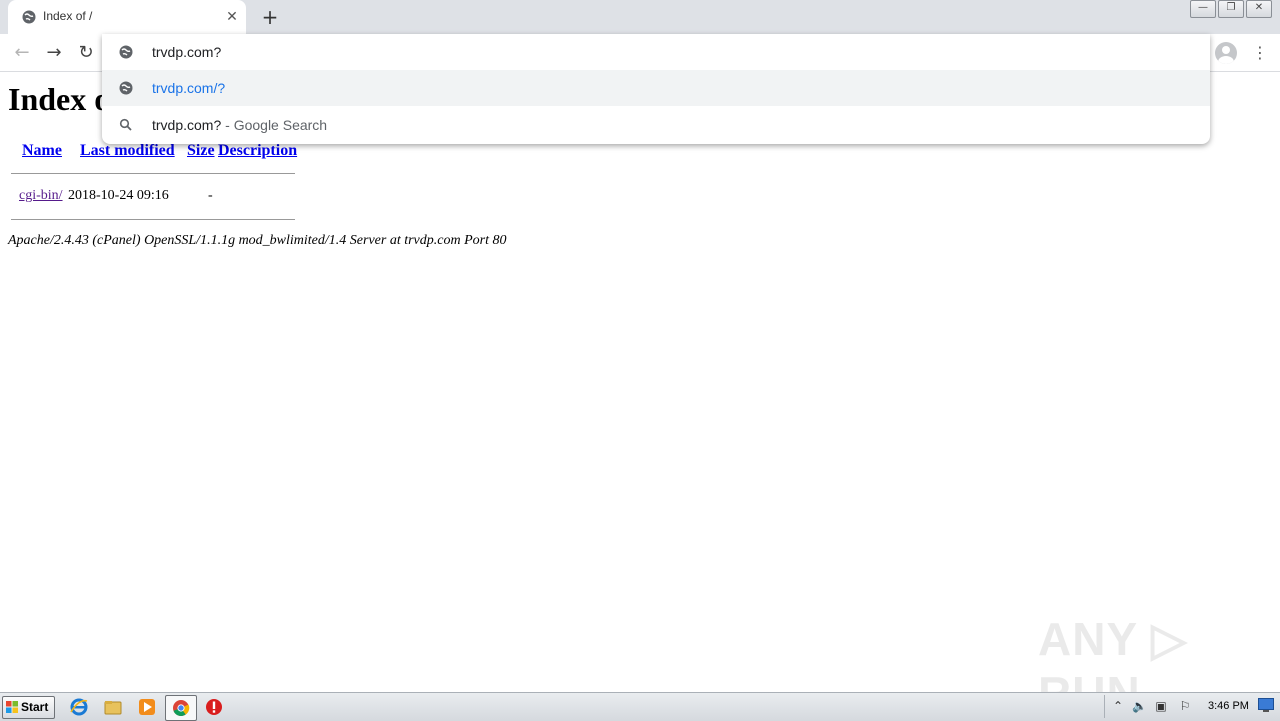 The image size is (1280, 721). I want to click on start-button: Start, so click(28, 707).